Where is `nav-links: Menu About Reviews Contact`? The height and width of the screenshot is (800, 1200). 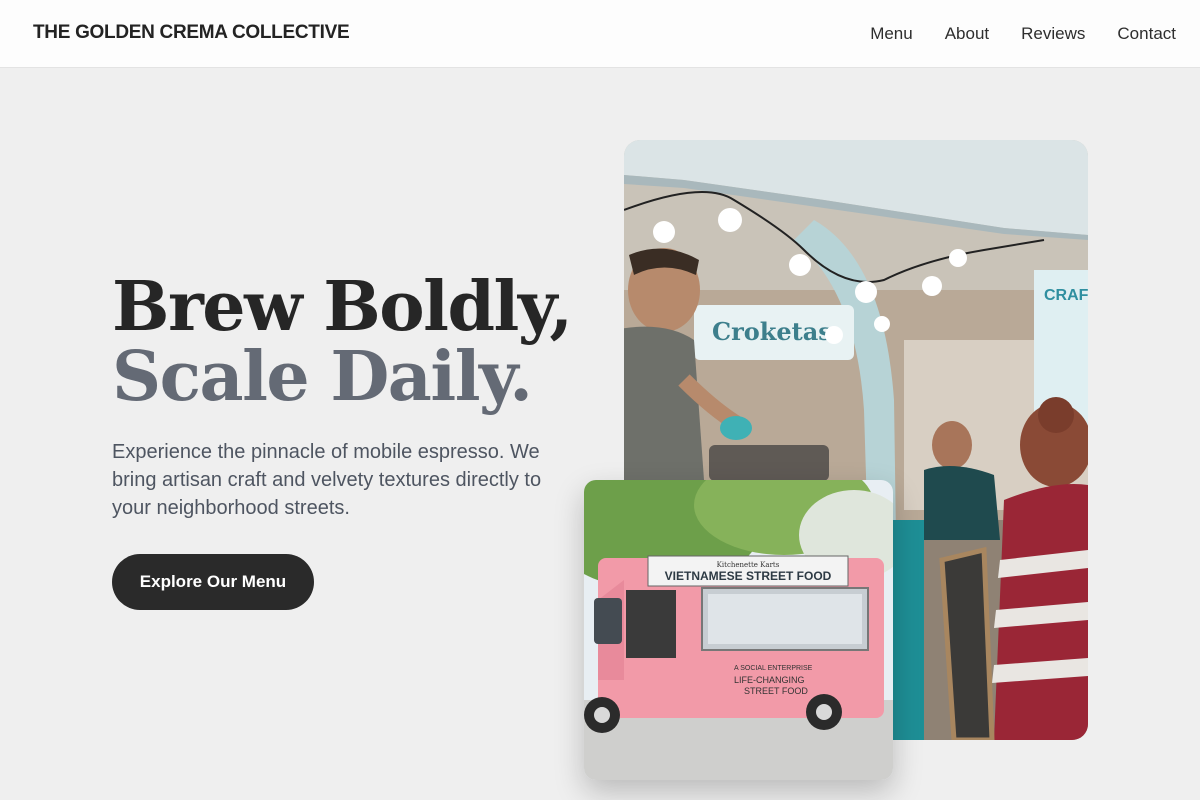 nav-links: Menu About Reviews Contact is located at coordinates (1023, 34).